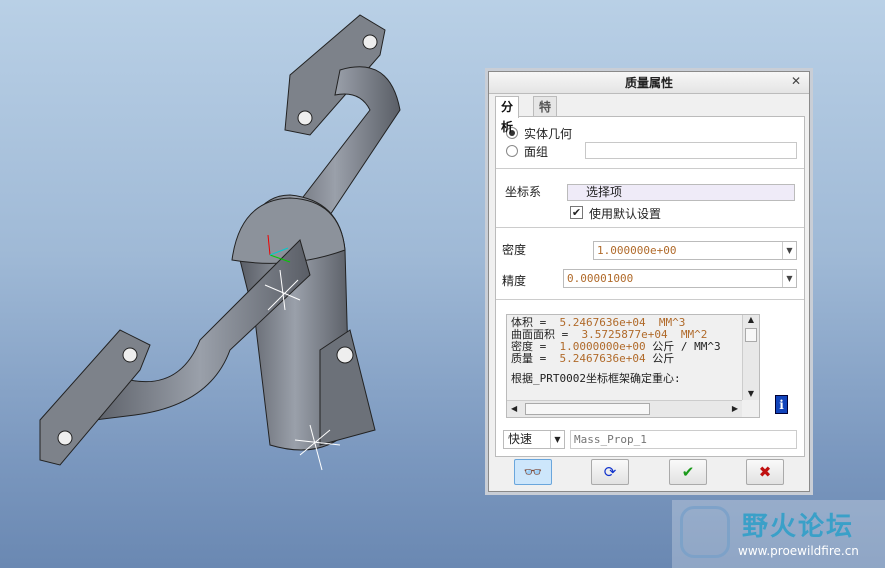 The image size is (885, 568). Describe the element at coordinates (514, 250) in the screenshot. I see `density-label: 密度` at that location.